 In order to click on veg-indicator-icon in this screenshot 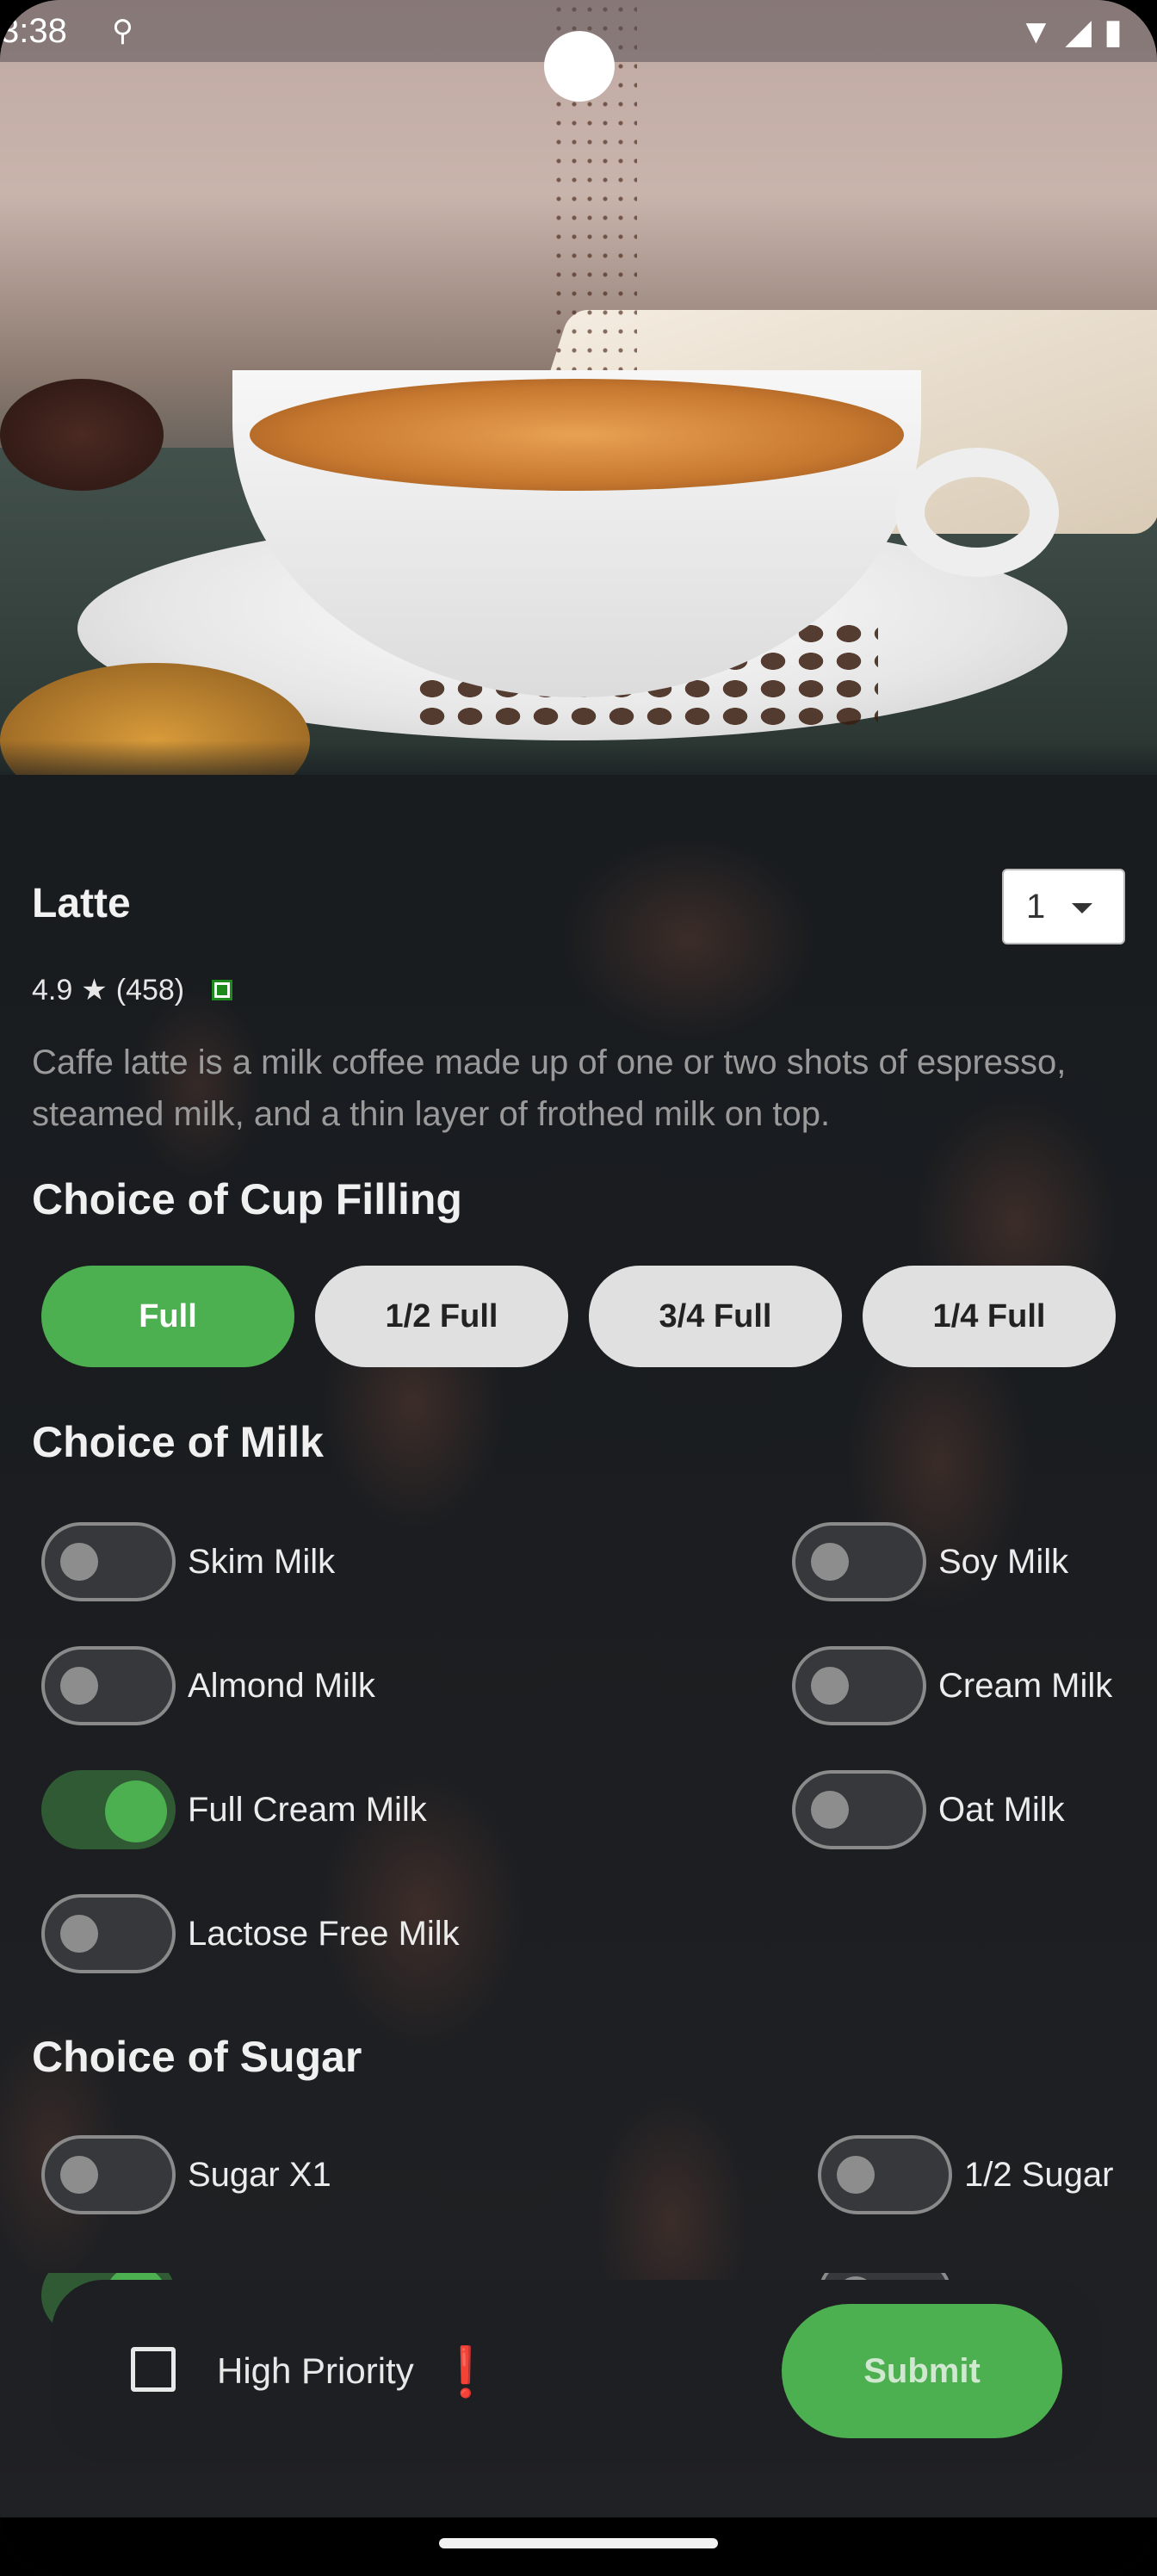, I will do `click(223, 990)`.